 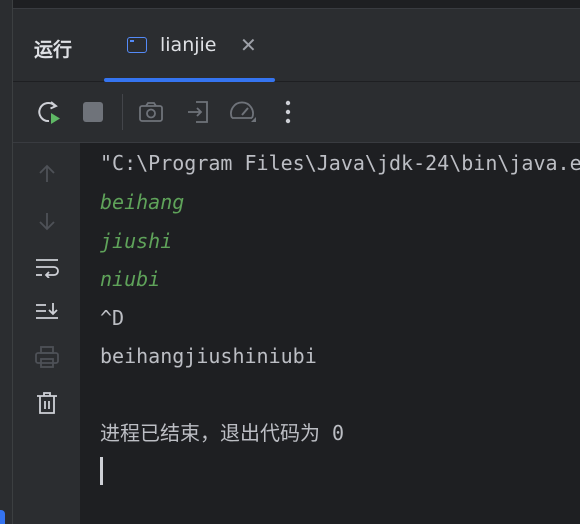 I want to click on trash-icon, so click(x=47, y=403).